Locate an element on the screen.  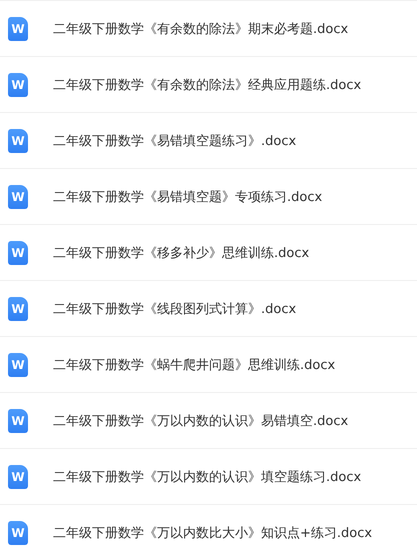
file-name: 二年级下册数学《万以内数比大小》知识点+练习.docx is located at coordinates (212, 533).